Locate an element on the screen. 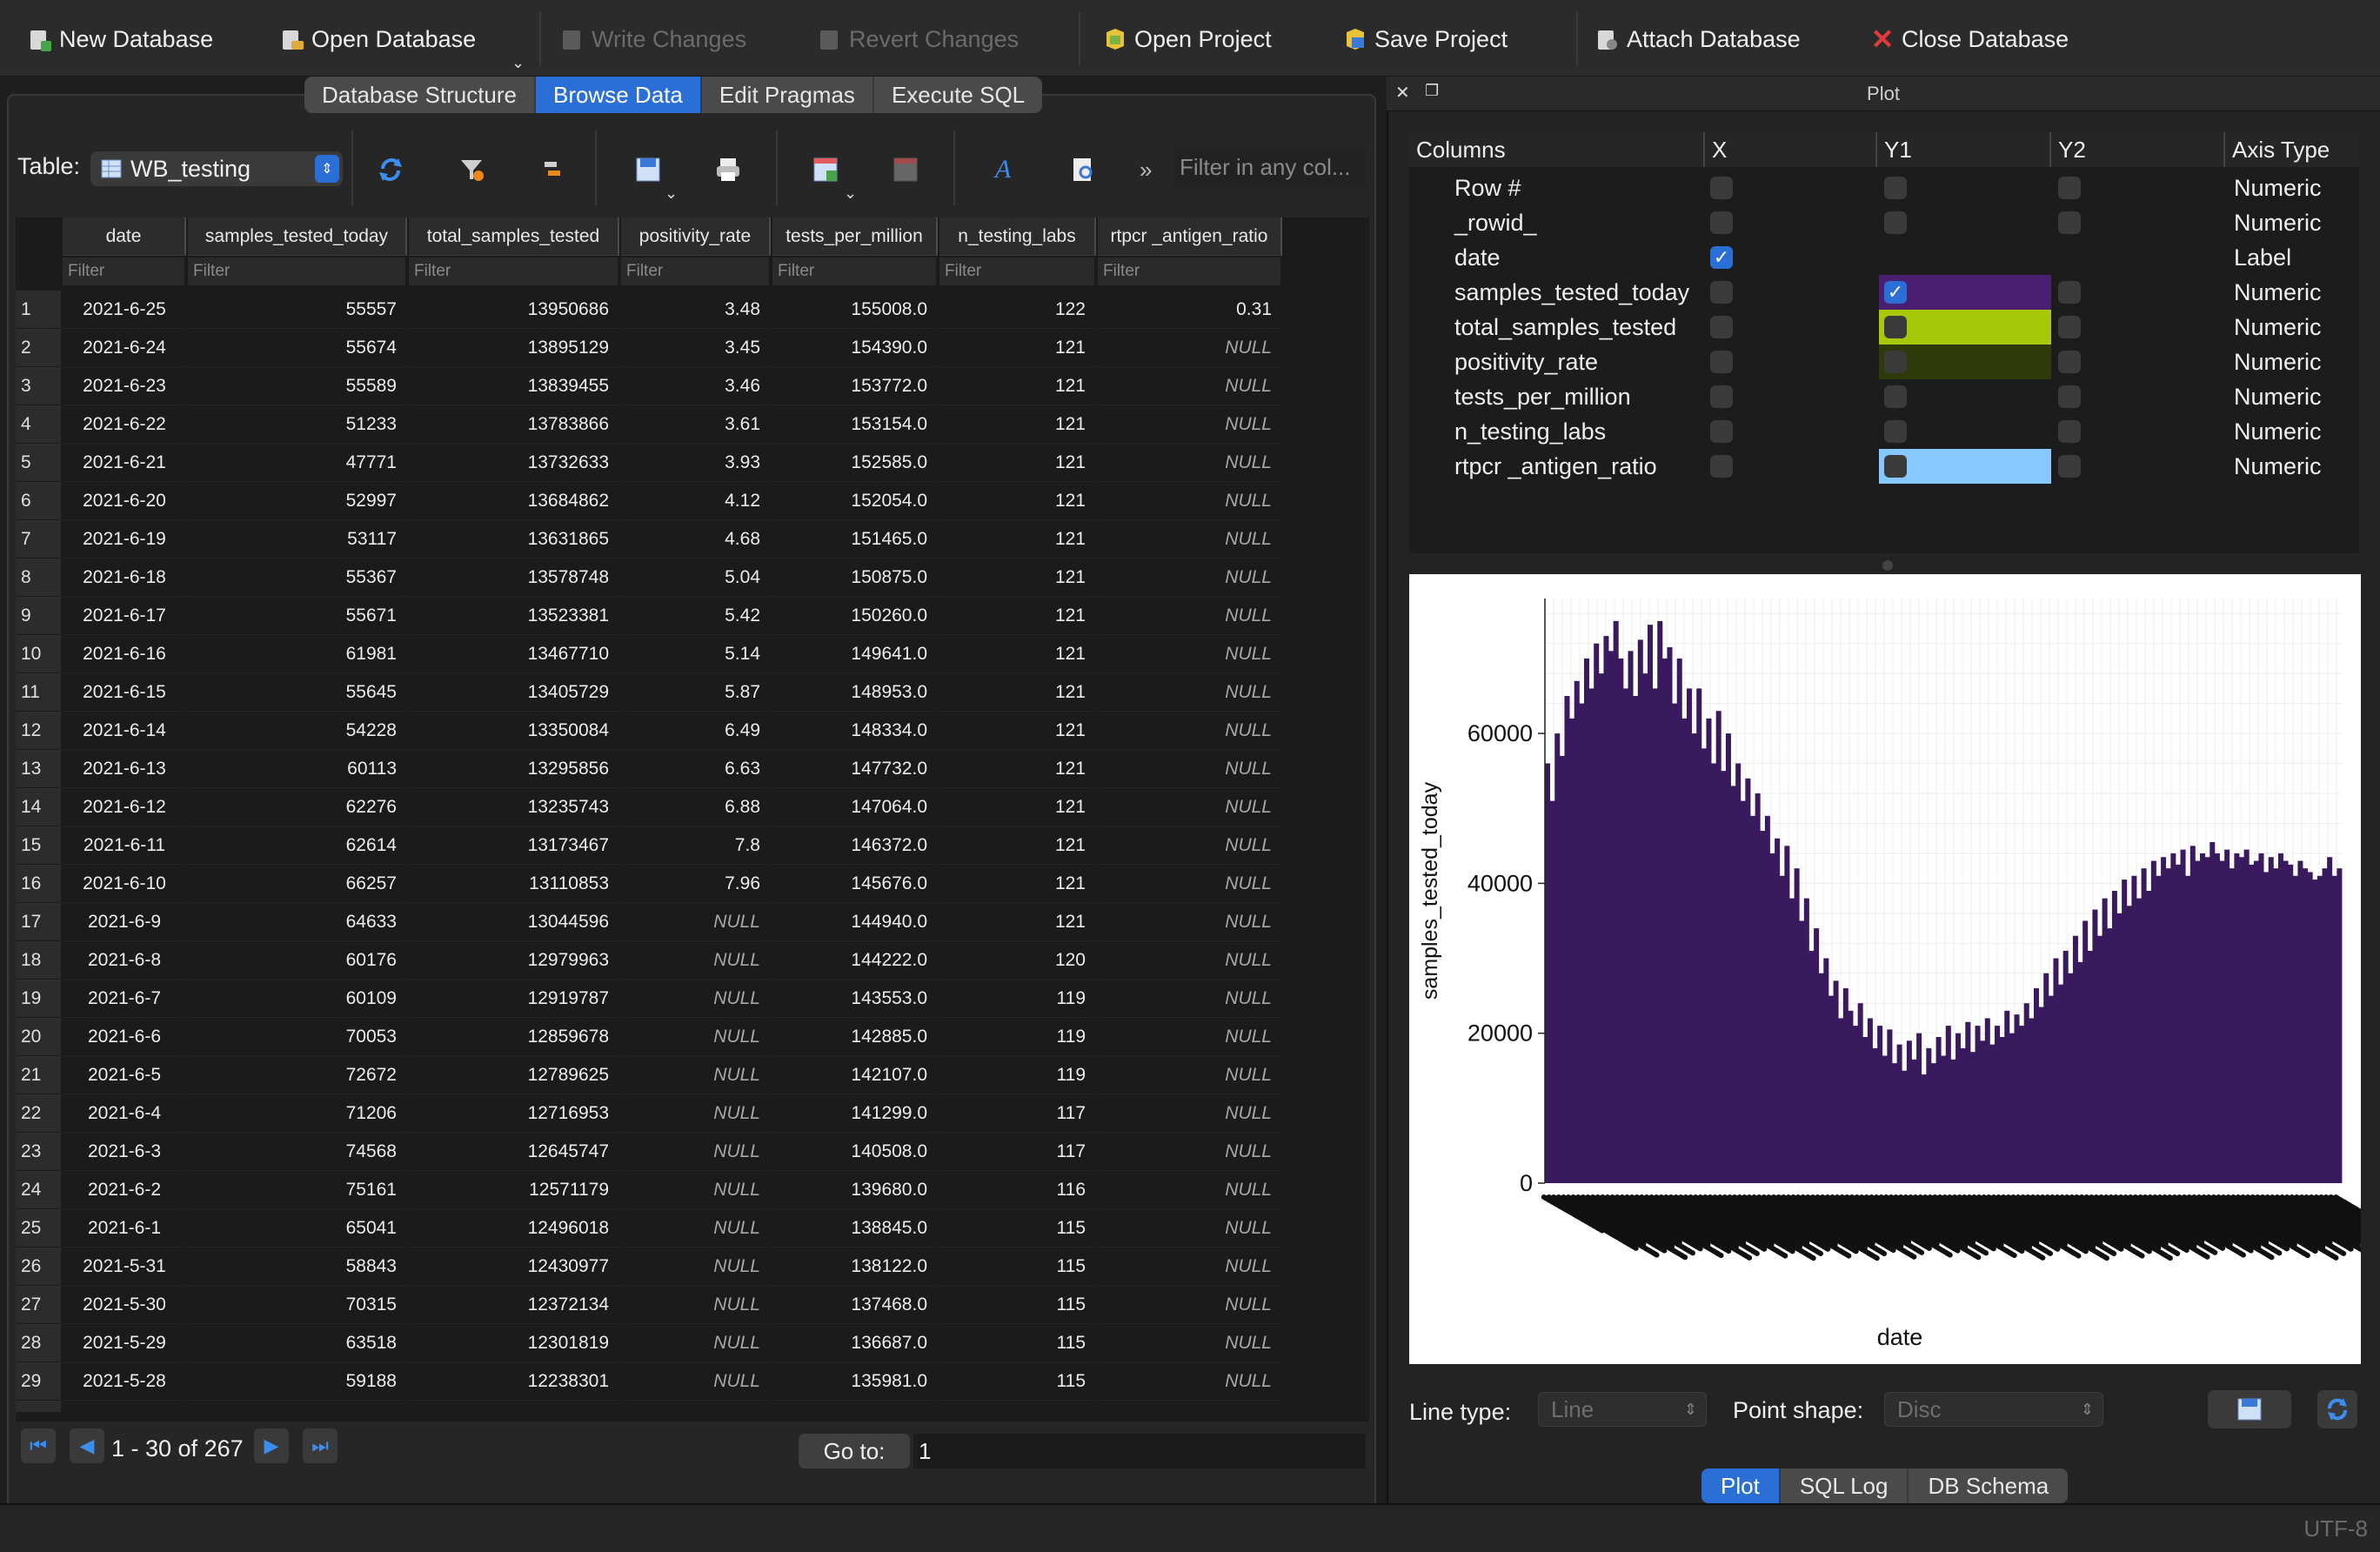 The image size is (2380, 1552). table-cell: 12919787 is located at coordinates (514, 999).